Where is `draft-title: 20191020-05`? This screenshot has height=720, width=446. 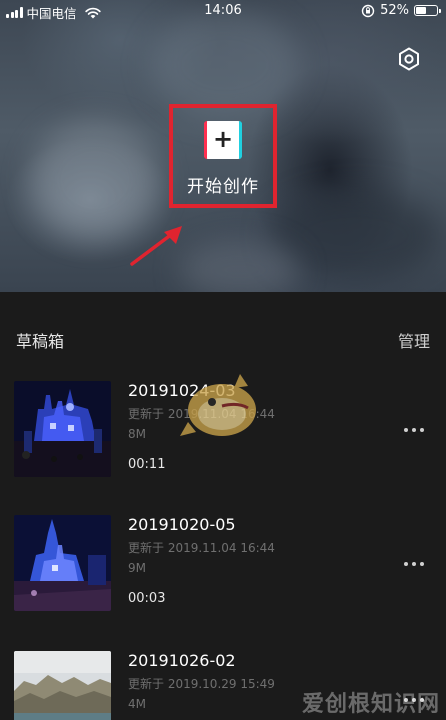 draft-title: 20191020-05 is located at coordinates (182, 524).